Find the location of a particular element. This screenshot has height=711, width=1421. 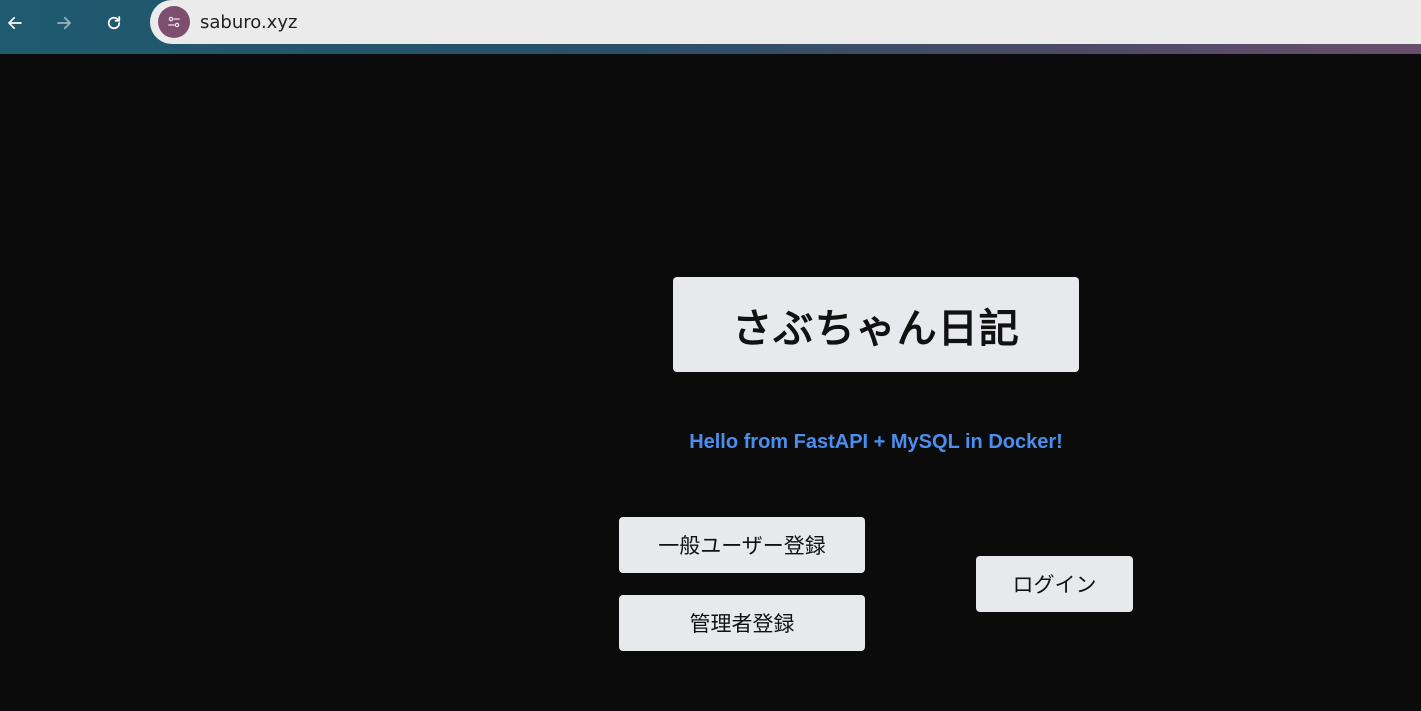

arrow-right-icon is located at coordinates (64, 23).